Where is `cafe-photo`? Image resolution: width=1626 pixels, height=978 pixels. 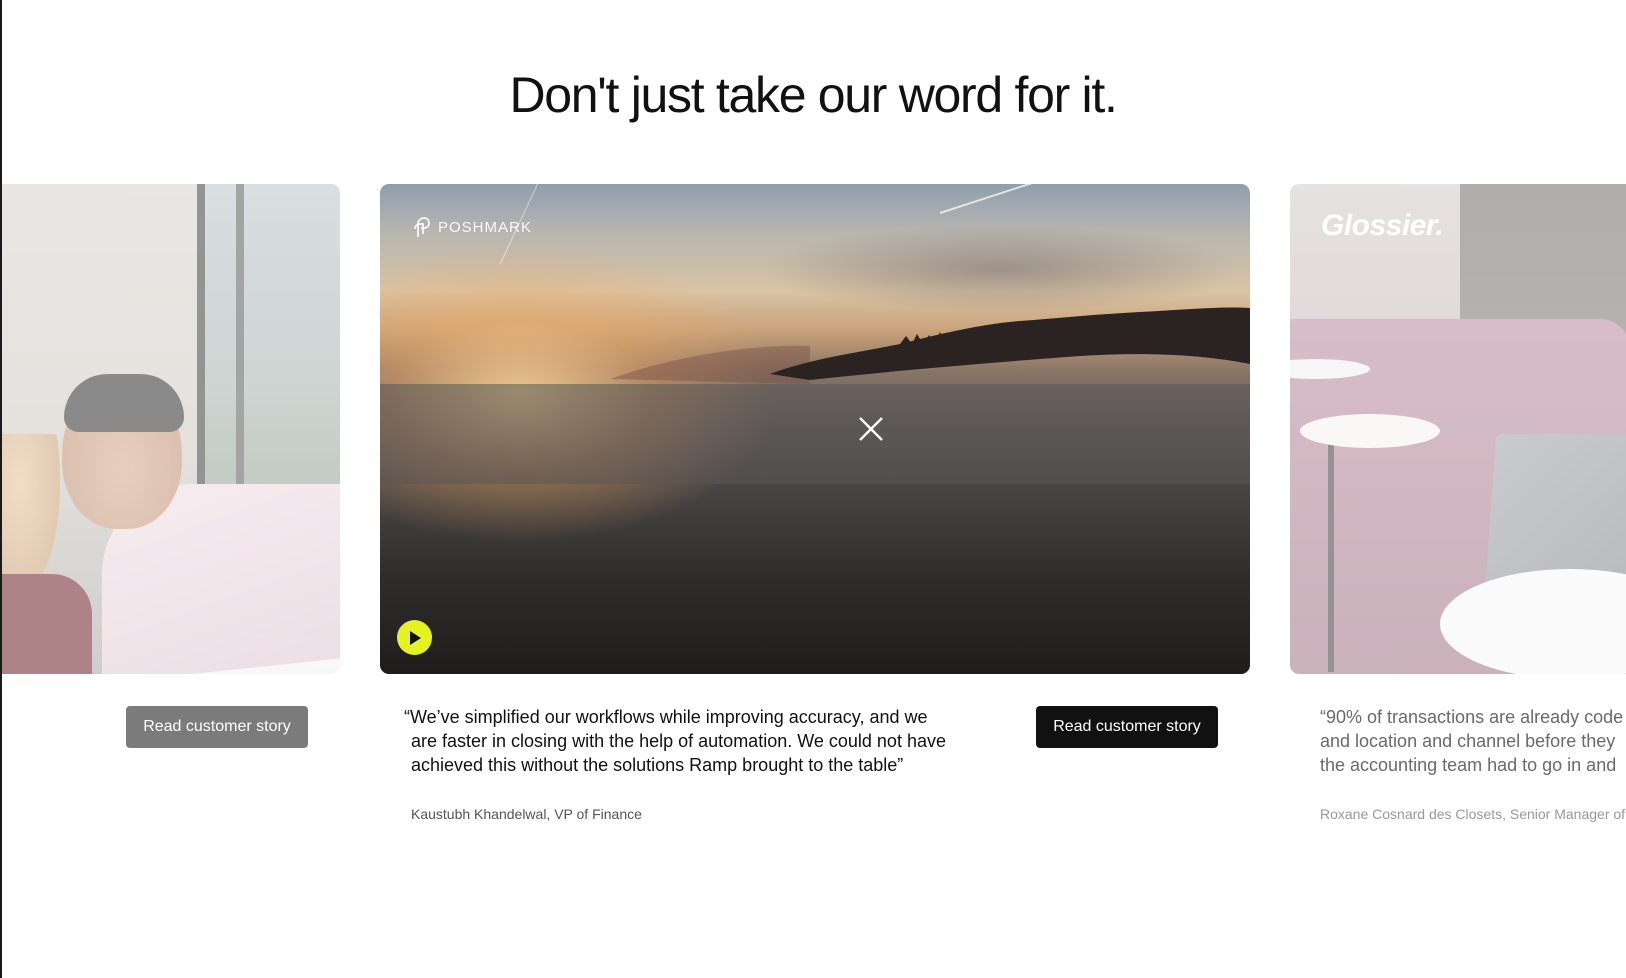 cafe-photo is located at coordinates (1458, 429).